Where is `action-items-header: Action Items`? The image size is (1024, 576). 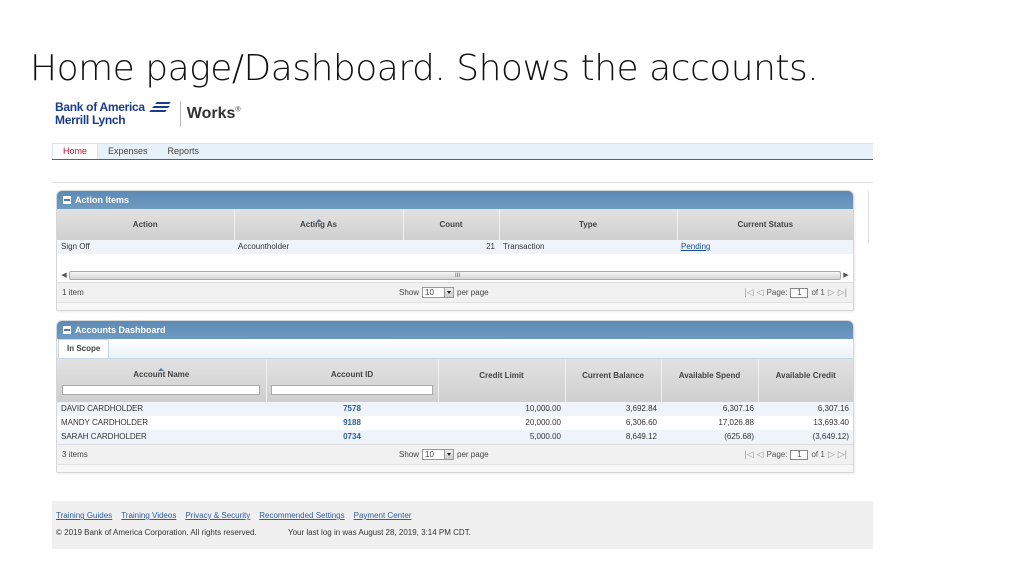 action-items-header: Action Items is located at coordinates (455, 200).